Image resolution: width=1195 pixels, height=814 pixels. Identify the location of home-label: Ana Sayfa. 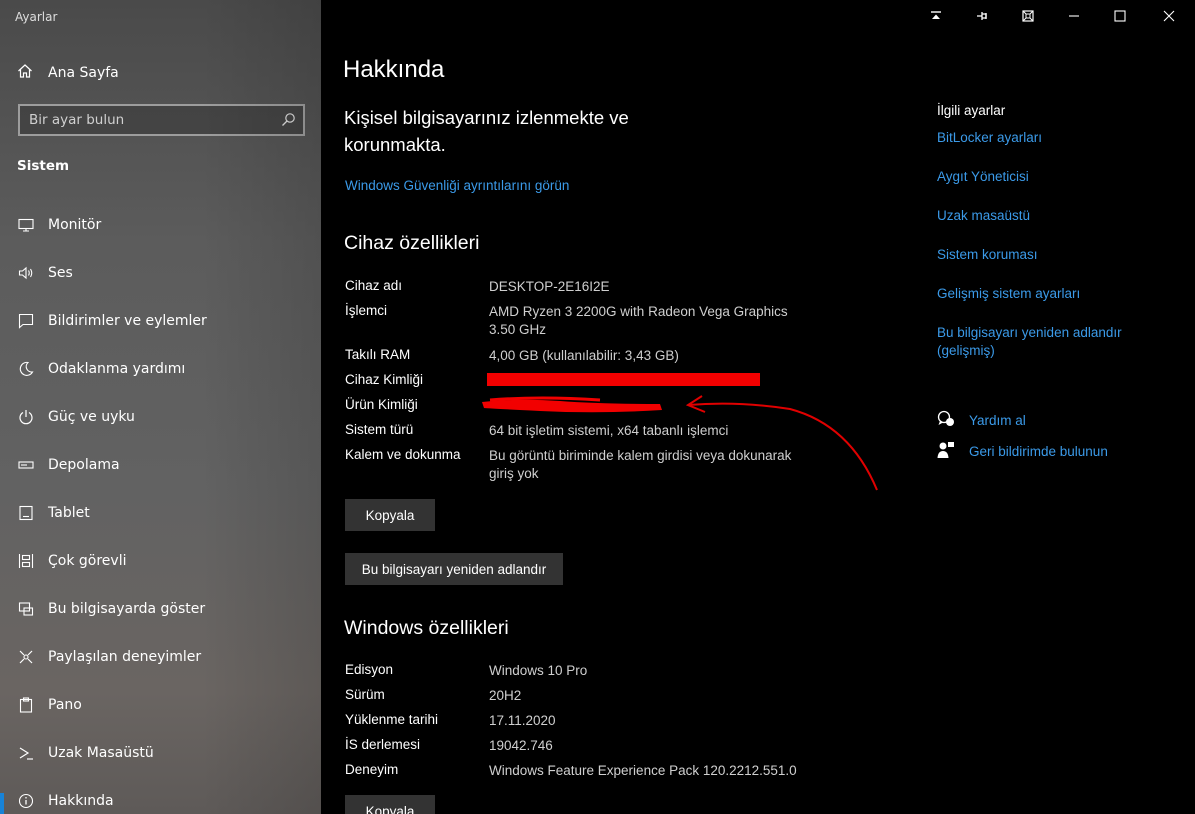
(83, 73).